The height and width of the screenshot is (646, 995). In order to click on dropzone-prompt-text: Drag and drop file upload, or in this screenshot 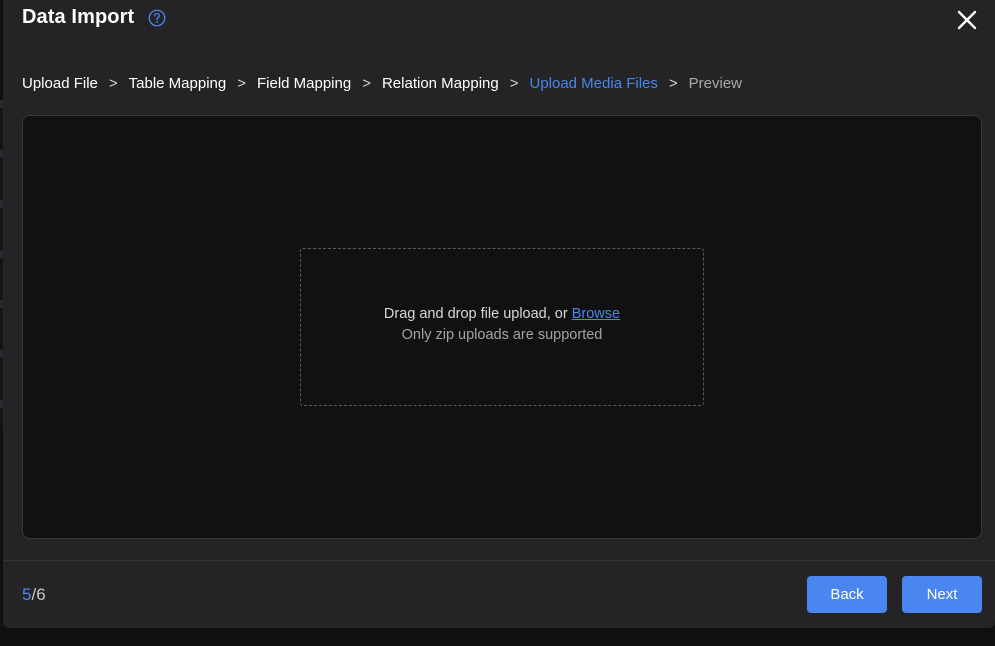, I will do `click(475, 314)`.